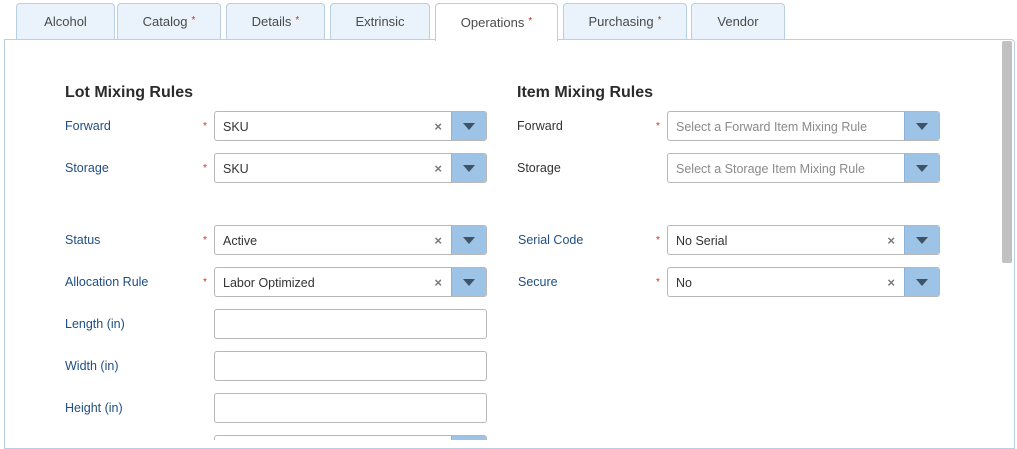 This screenshot has height=449, width=1017. What do you see at coordinates (585, 92) in the screenshot?
I see `item-mixing-rules-title: Item Mixing Rules` at bounding box center [585, 92].